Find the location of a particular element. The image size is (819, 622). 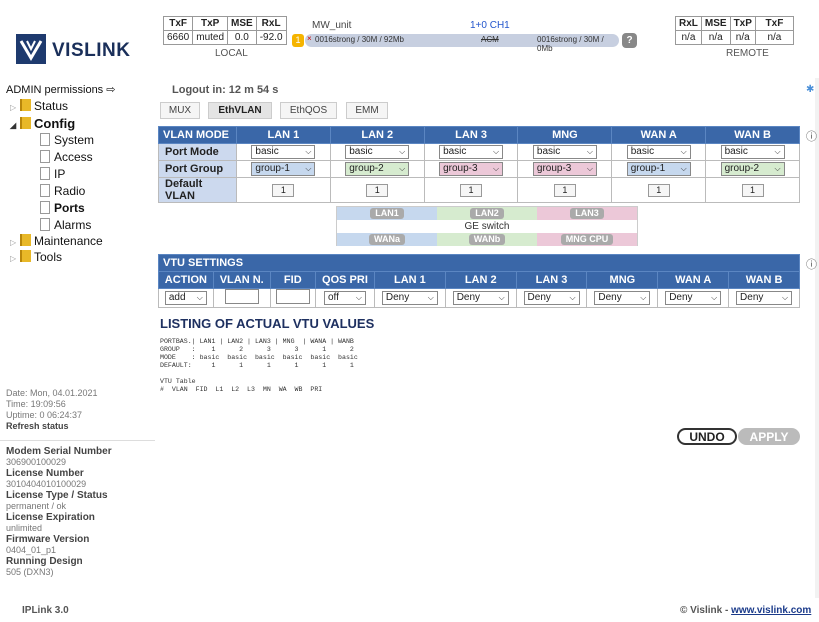

default-vlan-lan3-input: 1 is located at coordinates (471, 190).